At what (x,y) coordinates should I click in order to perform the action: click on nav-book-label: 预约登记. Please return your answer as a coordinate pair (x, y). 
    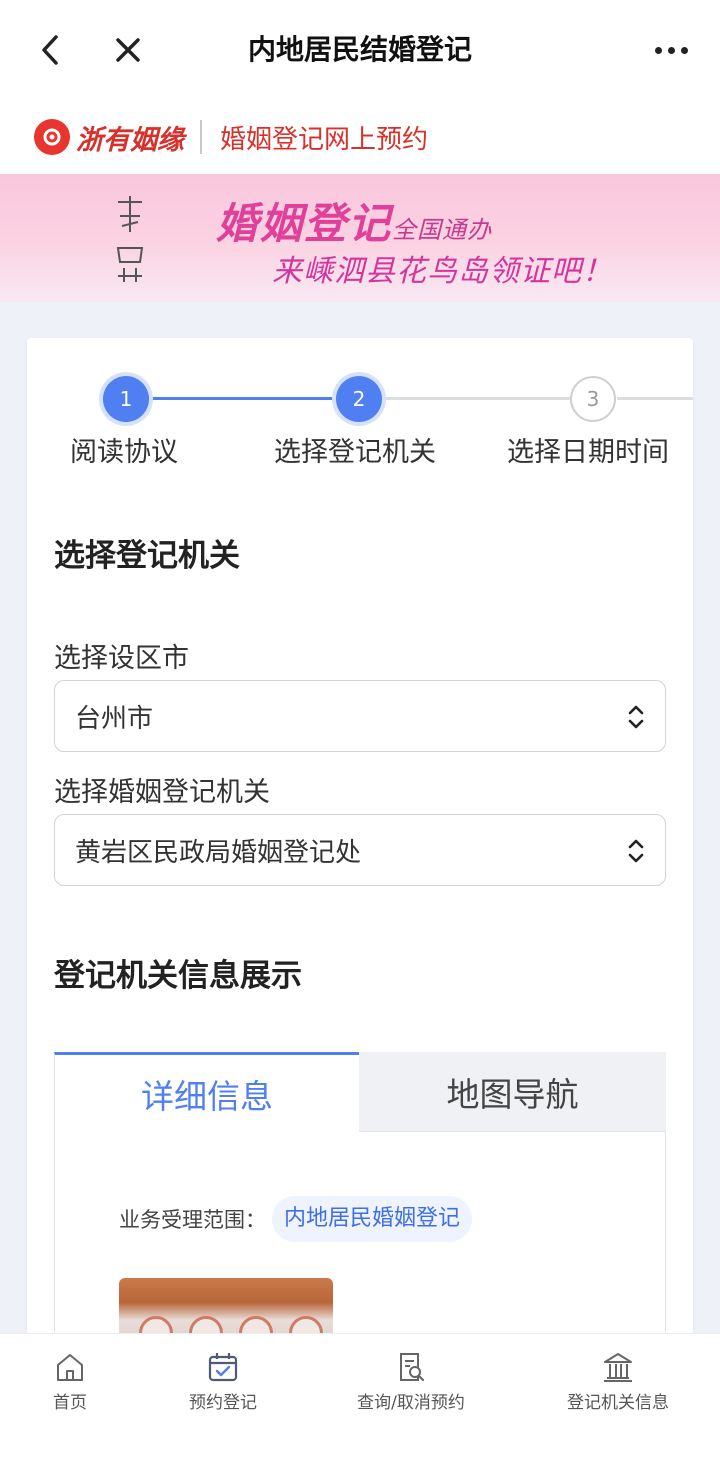
    Looking at the image, I should click on (223, 1403).